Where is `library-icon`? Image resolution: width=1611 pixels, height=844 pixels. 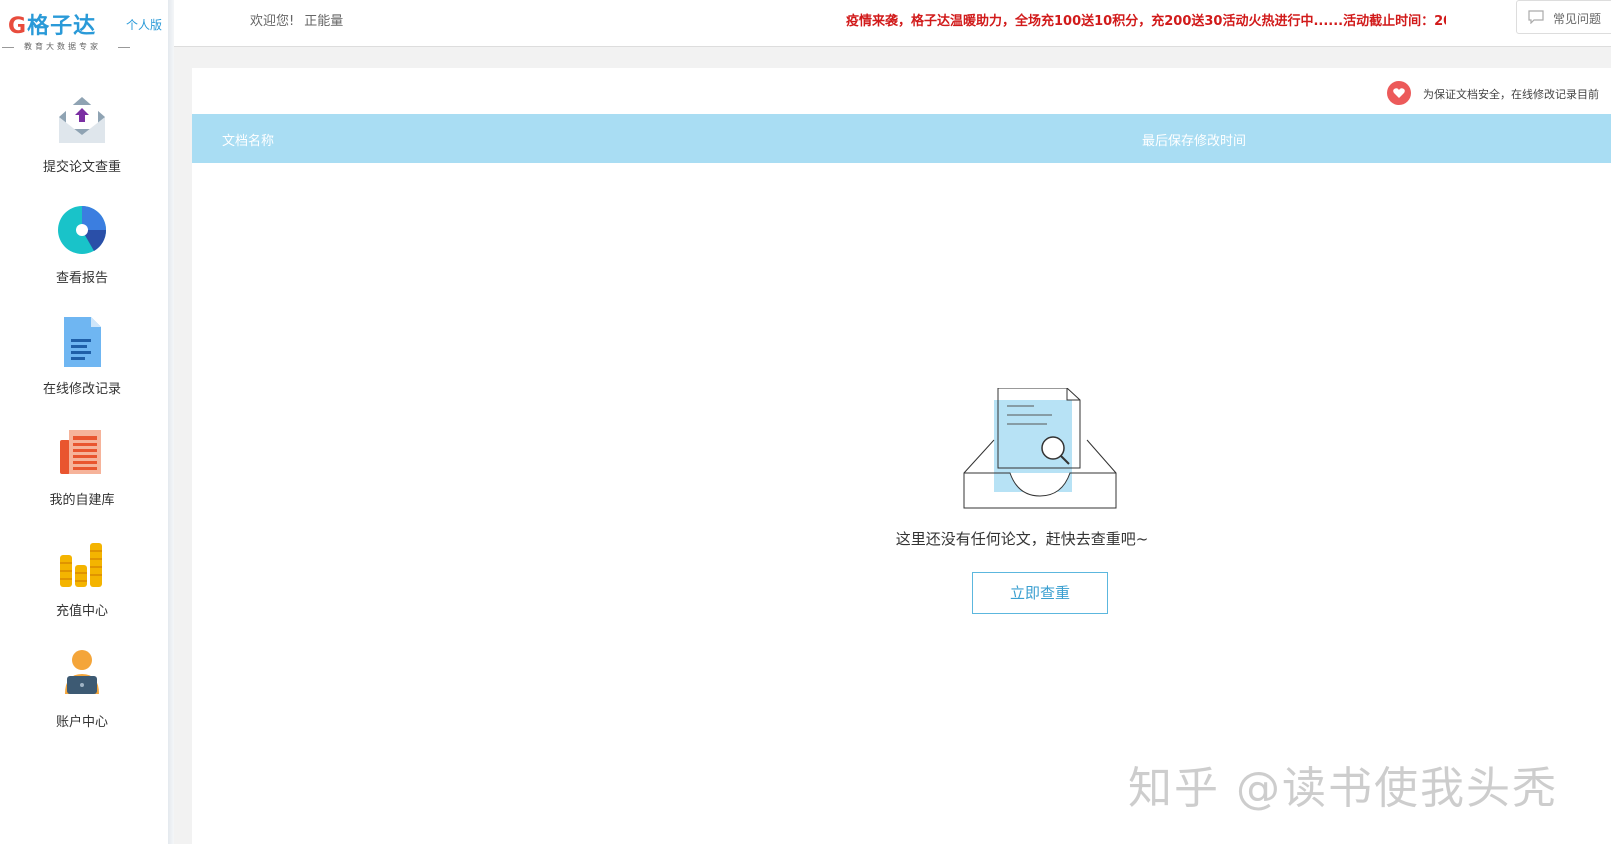 library-icon is located at coordinates (80, 452).